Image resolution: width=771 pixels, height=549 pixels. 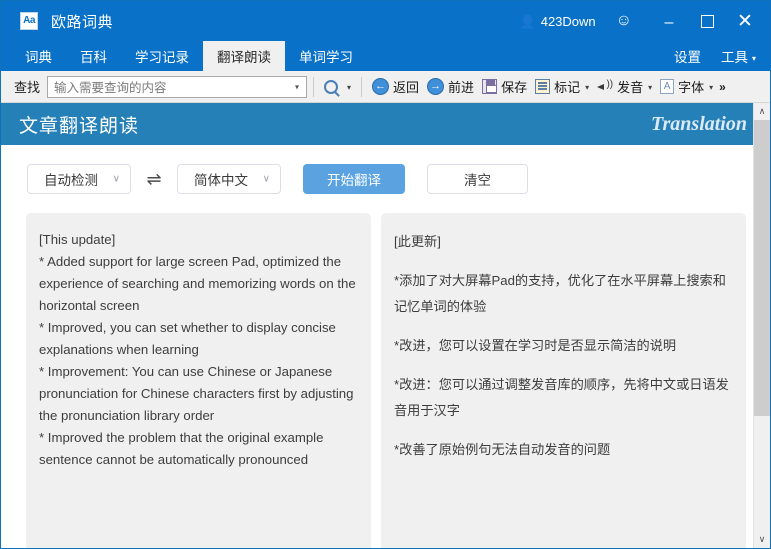 I want to click on clear-button: 清空, so click(x=477, y=179).